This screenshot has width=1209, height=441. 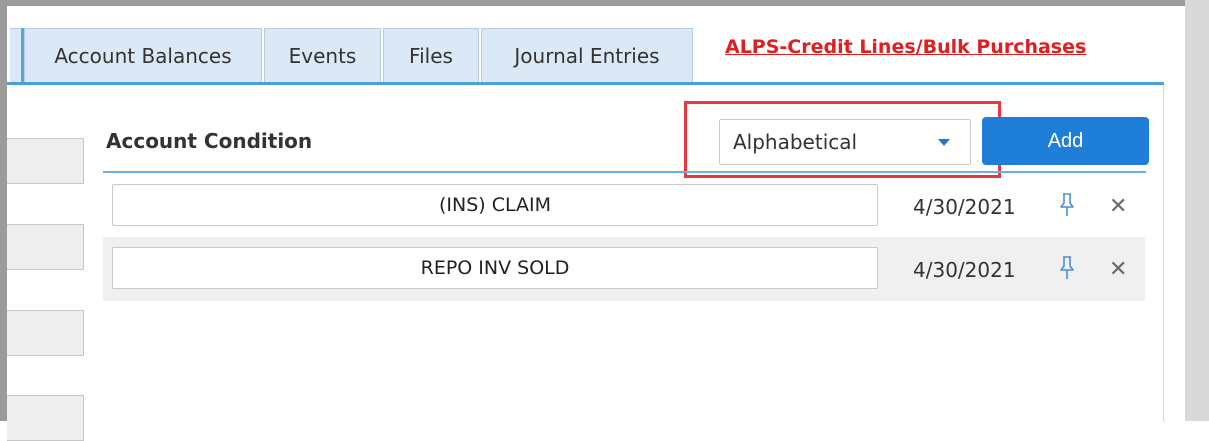 I want to click on condition-row: REPO INV SOLD 4/30/2021 ✕, so click(x=624, y=269).